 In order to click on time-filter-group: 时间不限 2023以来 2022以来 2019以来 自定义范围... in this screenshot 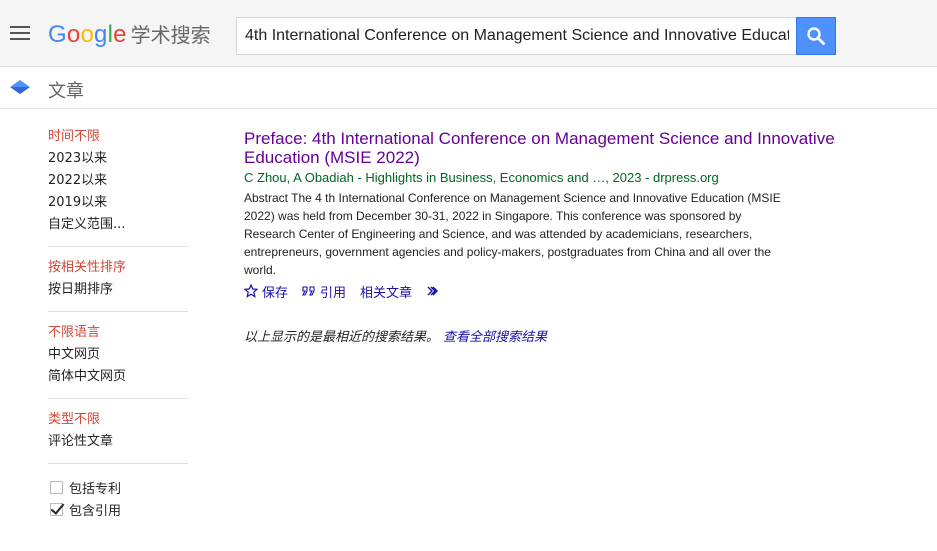, I will do `click(118, 187)`.